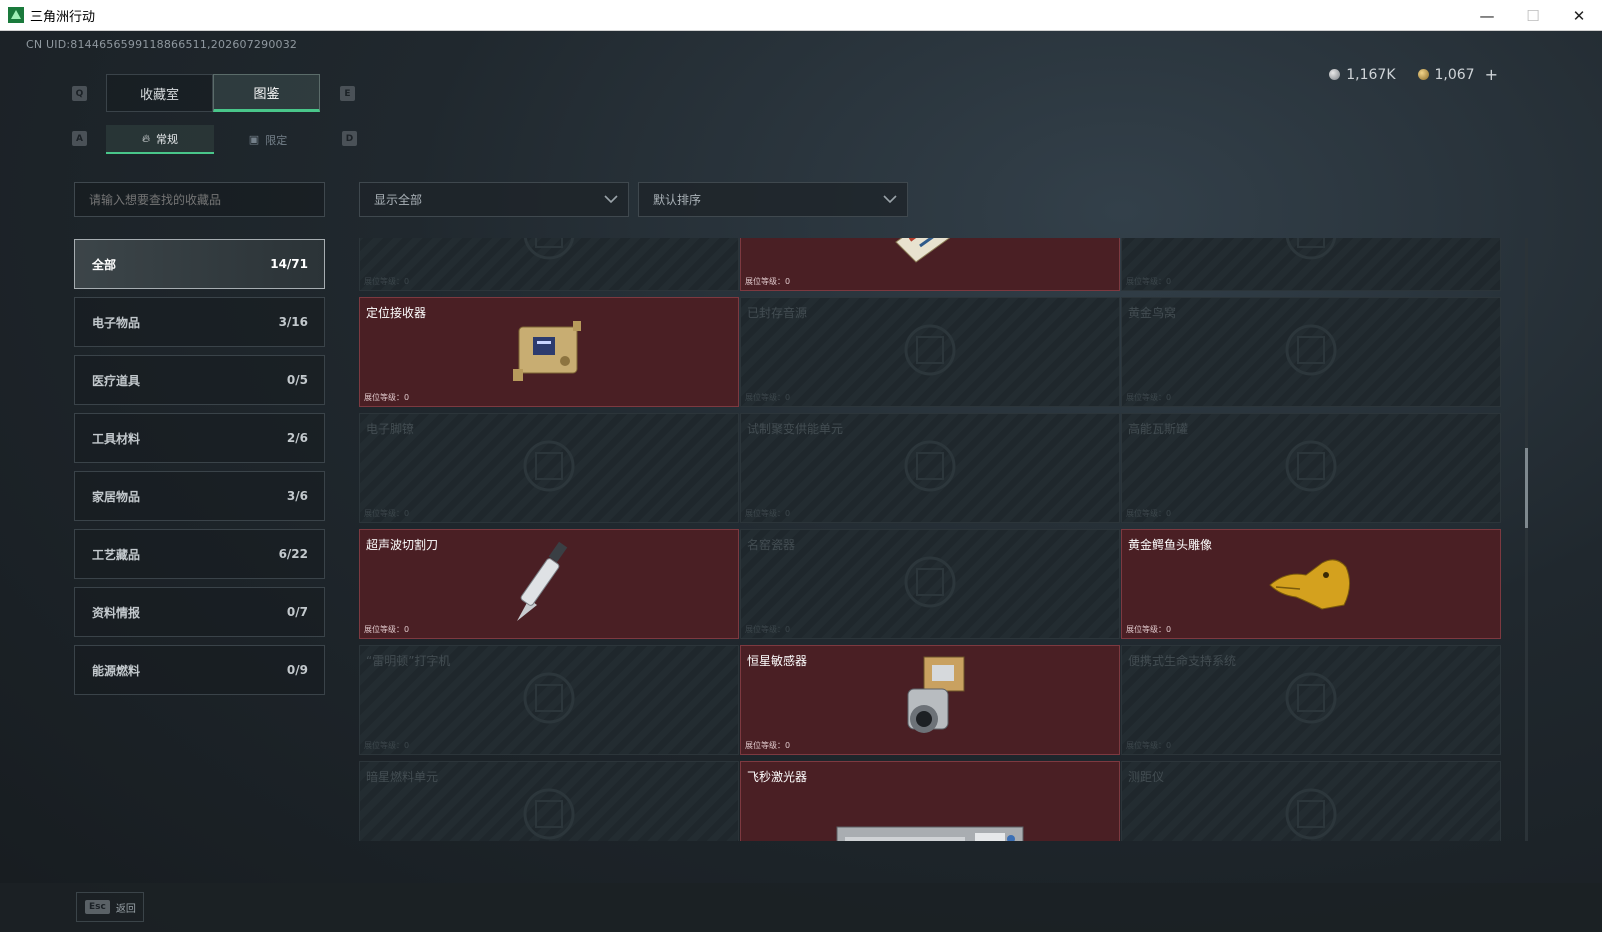  What do you see at coordinates (930, 700) in the screenshot?
I see `collection-item-card: 恒星敏感器 展位等级：0` at bounding box center [930, 700].